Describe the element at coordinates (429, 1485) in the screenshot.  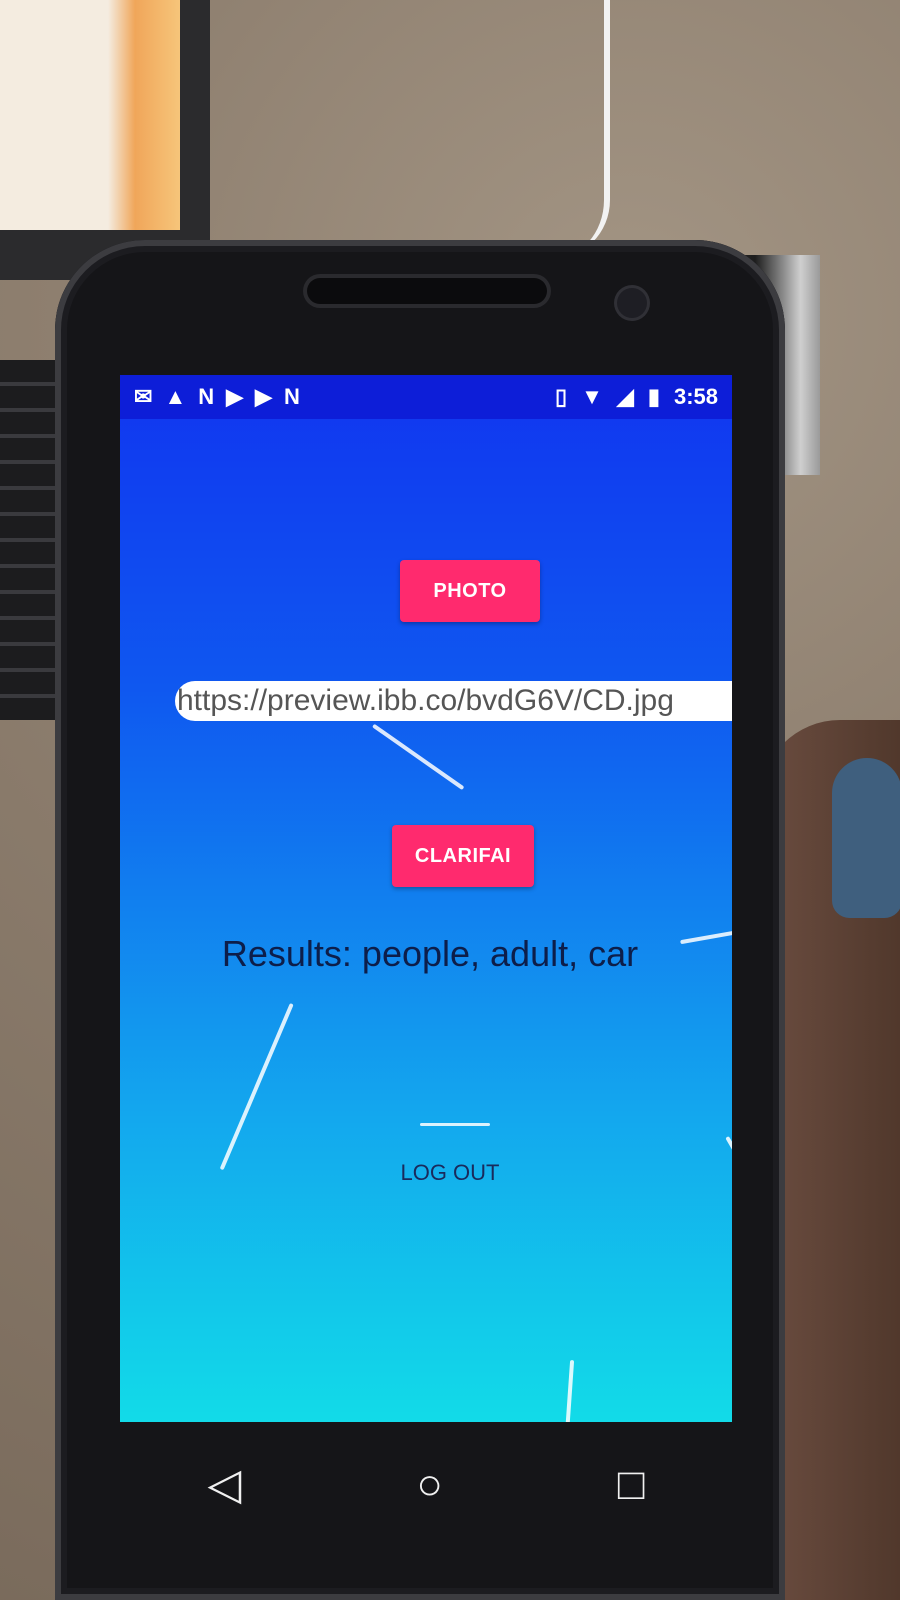
I see `home-icon: ○` at that location.